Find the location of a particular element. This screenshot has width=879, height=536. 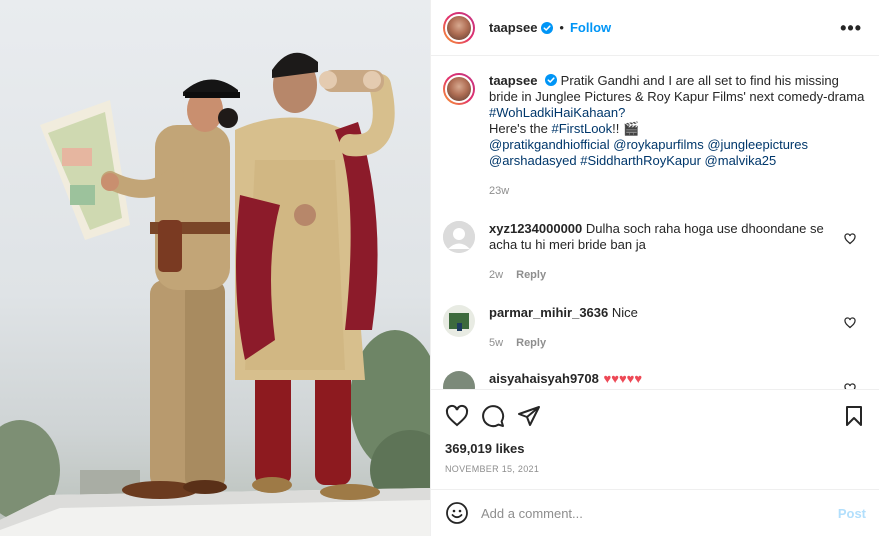

more-options-icon: ••• is located at coordinates (851, 28).